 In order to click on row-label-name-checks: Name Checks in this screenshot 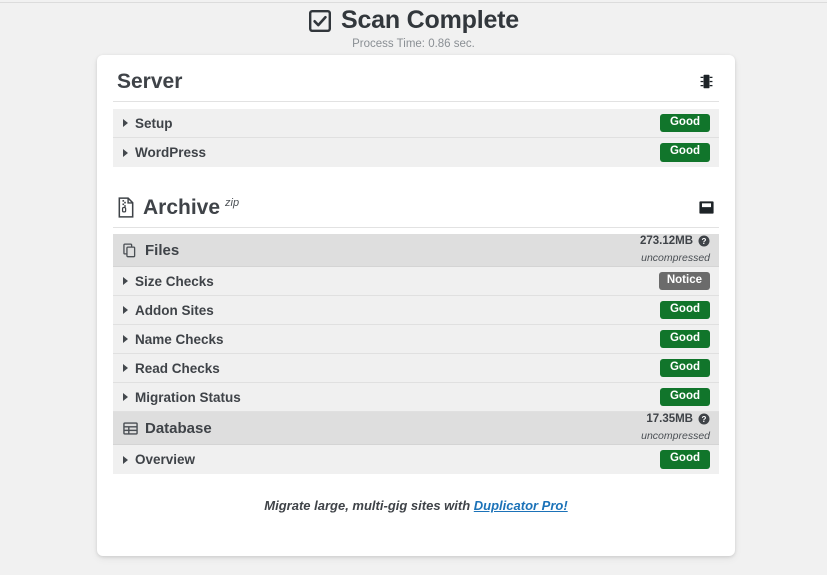, I will do `click(173, 339)`.